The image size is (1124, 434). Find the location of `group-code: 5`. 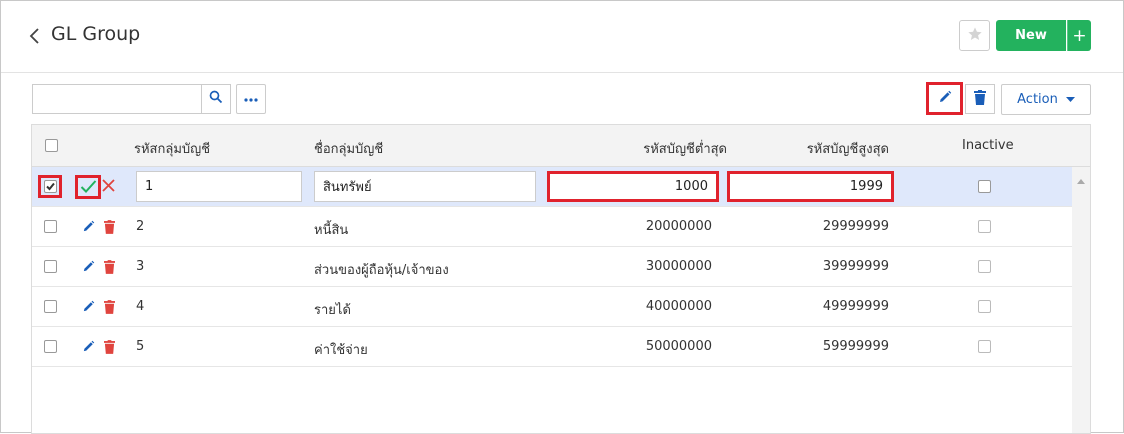

group-code: 5 is located at coordinates (140, 346).